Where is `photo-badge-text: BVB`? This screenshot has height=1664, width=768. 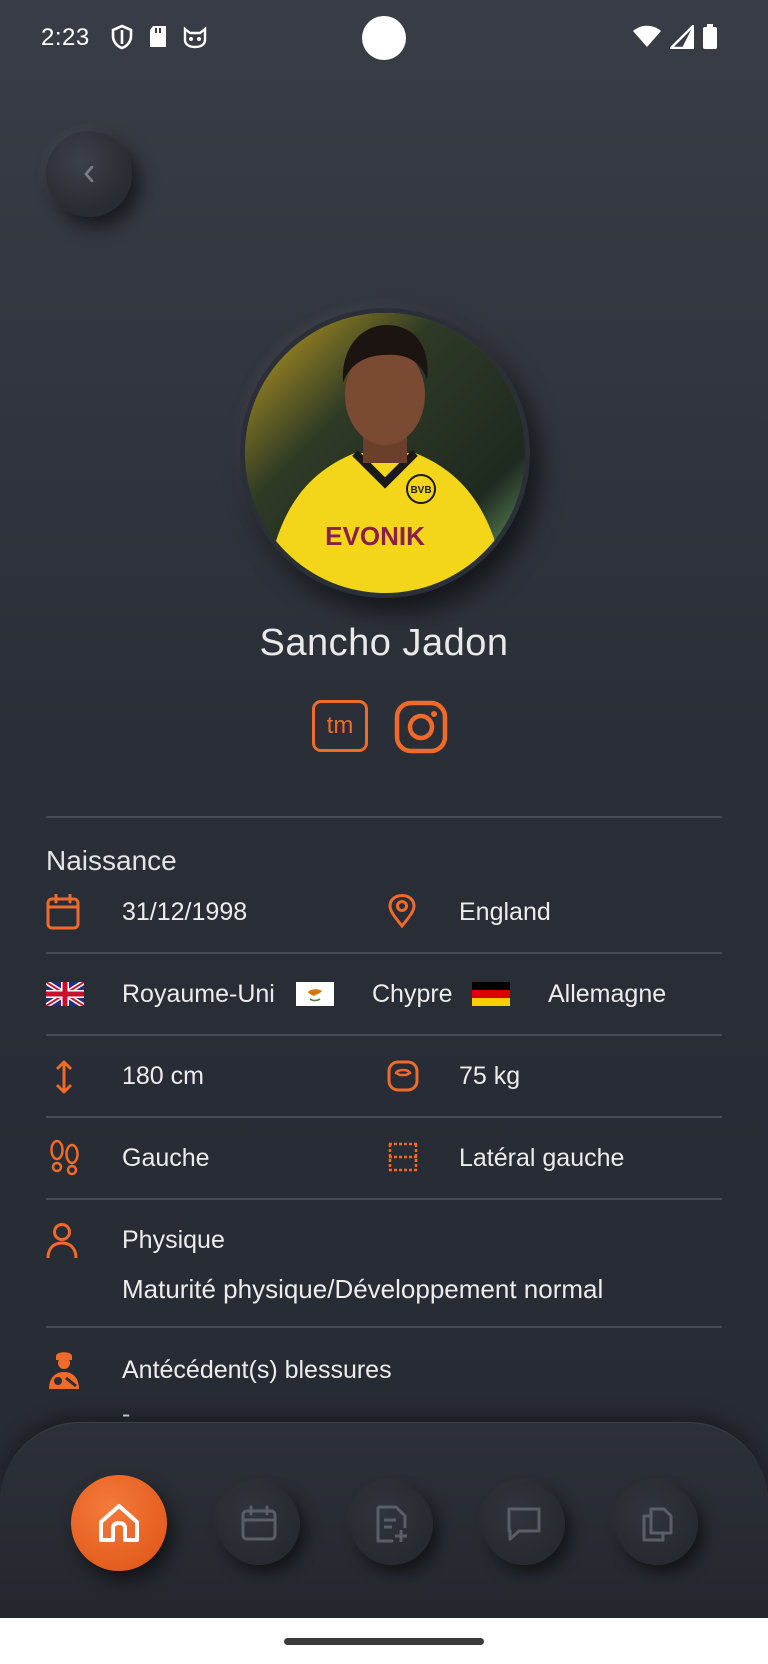 photo-badge-text: BVB is located at coordinates (420, 490).